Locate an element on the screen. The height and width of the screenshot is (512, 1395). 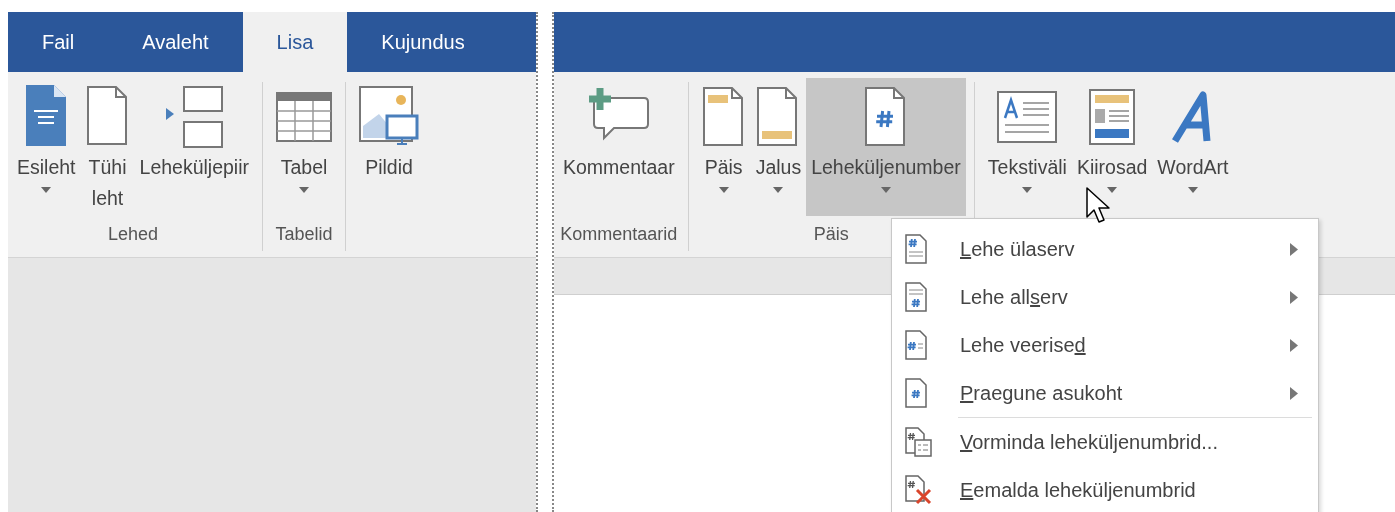
group-label: Tabelid is located at coordinates (304, 234).